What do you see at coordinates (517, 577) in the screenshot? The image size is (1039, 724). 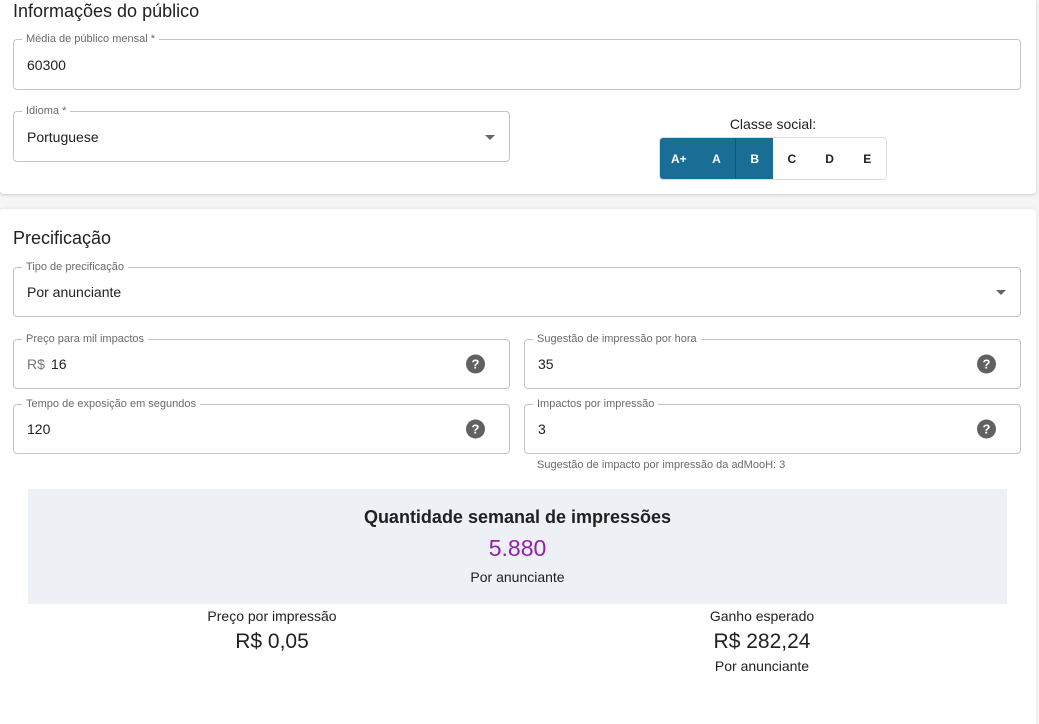 I see `weekly-impressions-subtitle: Por anunciante` at bounding box center [517, 577].